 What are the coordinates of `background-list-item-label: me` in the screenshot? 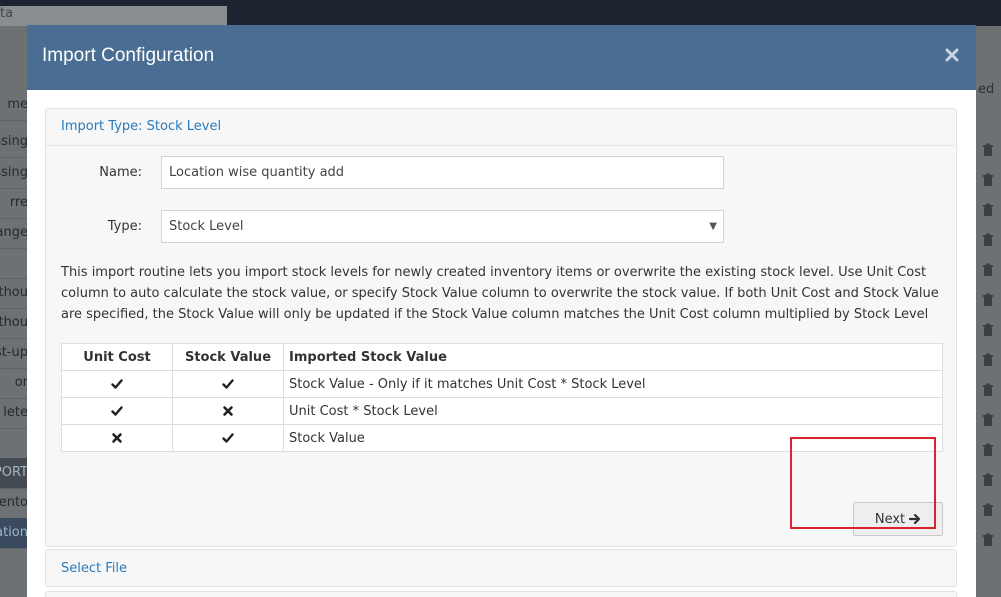 It's located at (17, 104).